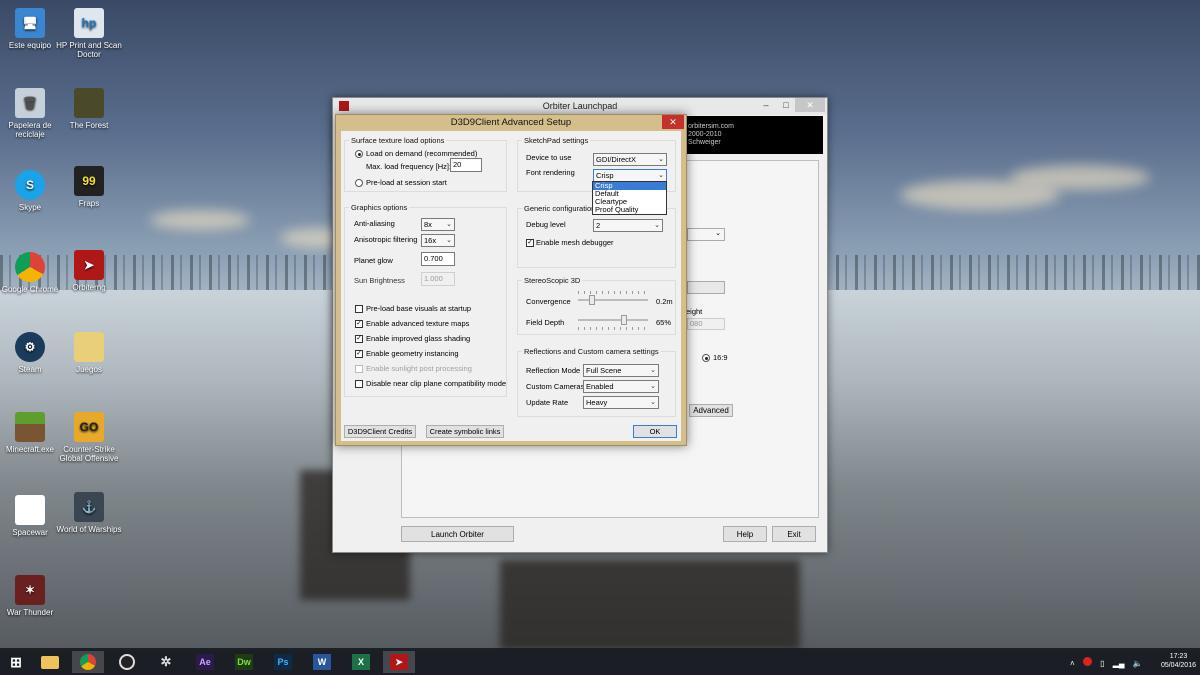 The width and height of the screenshot is (1200, 675). Describe the element at coordinates (438, 259) in the screenshot. I see `planet-glow-input: 0.700` at that location.